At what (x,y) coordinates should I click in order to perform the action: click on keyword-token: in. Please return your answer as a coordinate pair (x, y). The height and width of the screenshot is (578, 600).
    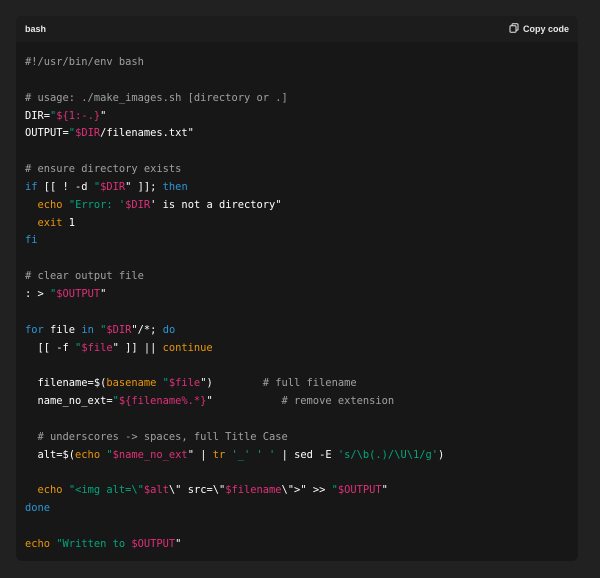
    Looking at the image, I should click on (87, 329).